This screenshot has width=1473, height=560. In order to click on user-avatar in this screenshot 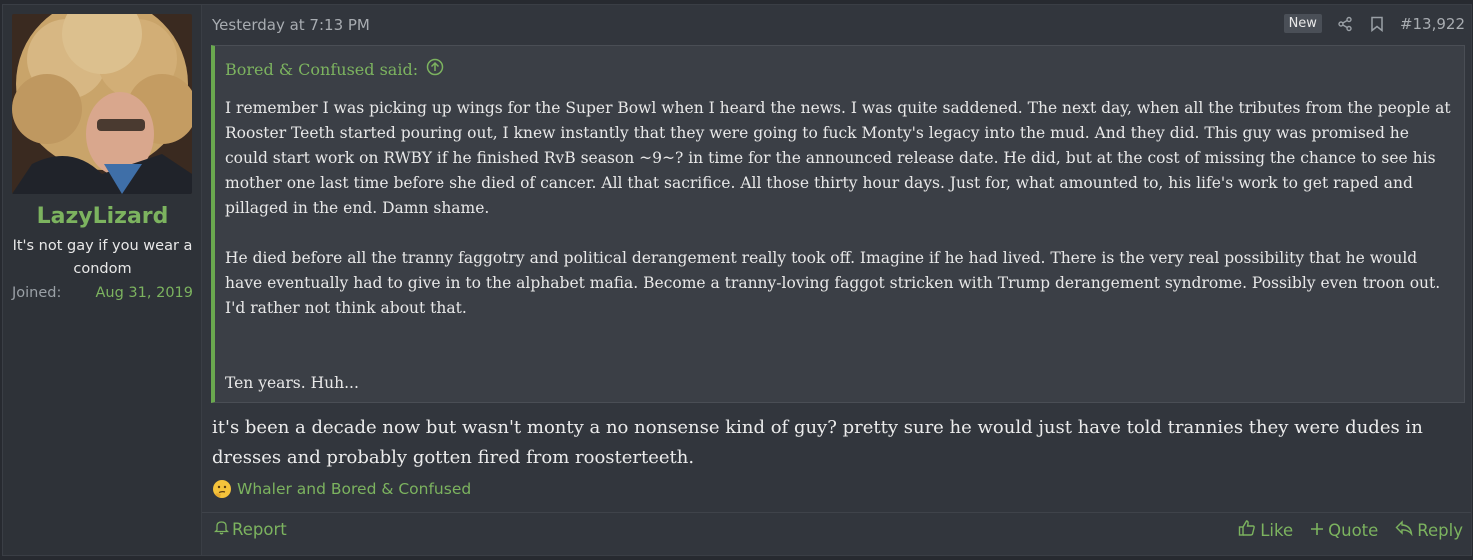, I will do `click(102, 104)`.